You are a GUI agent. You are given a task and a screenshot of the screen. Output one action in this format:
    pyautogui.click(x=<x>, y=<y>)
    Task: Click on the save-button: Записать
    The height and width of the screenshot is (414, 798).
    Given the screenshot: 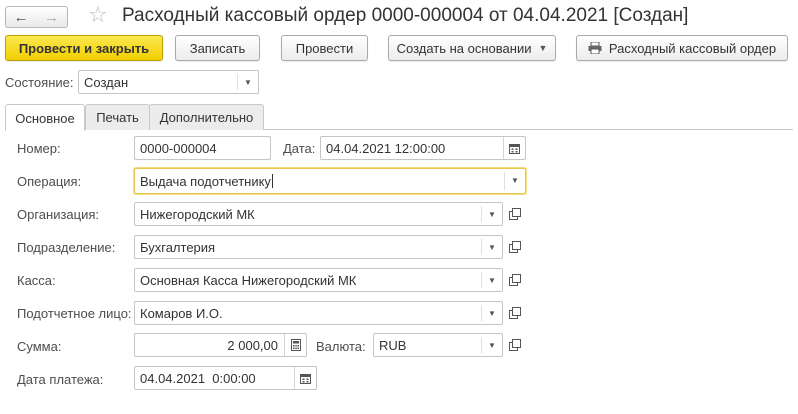 What is the action you would take?
    pyautogui.click(x=217, y=48)
    